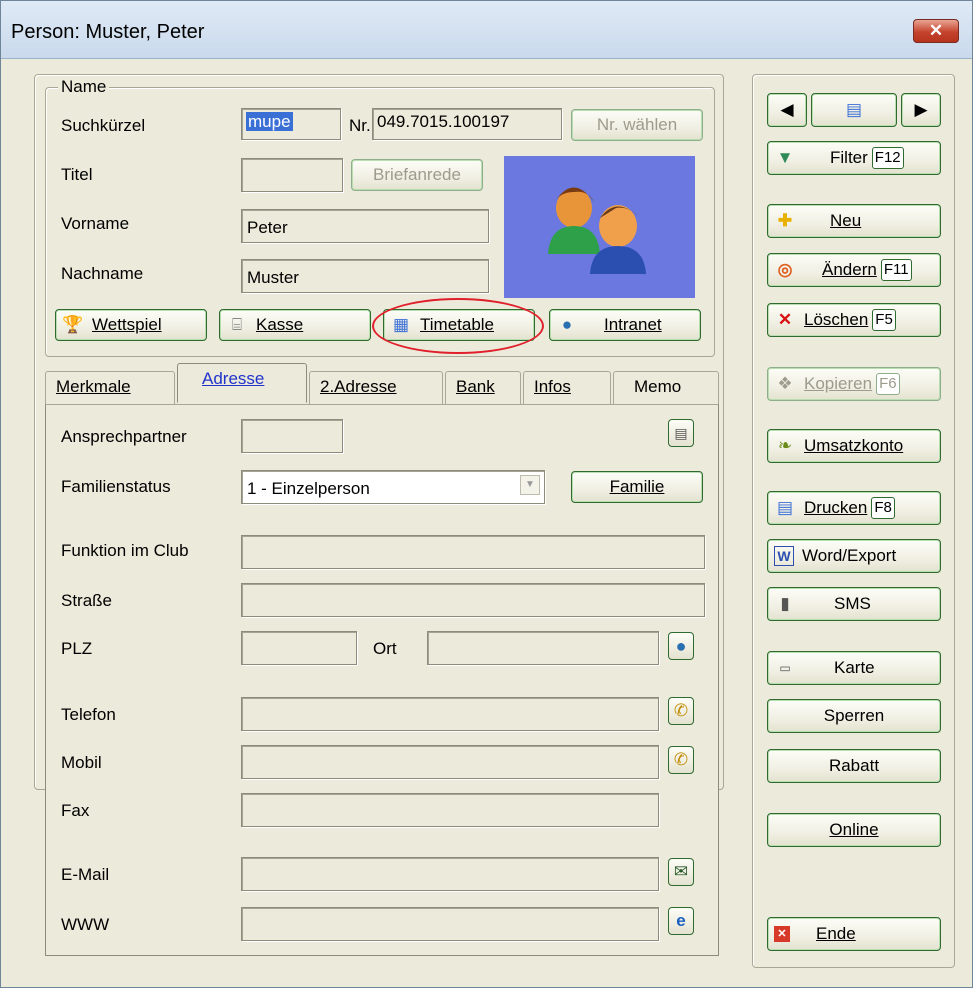 The width and height of the screenshot is (973, 988). I want to click on print-icon-button: ▤, so click(681, 433).